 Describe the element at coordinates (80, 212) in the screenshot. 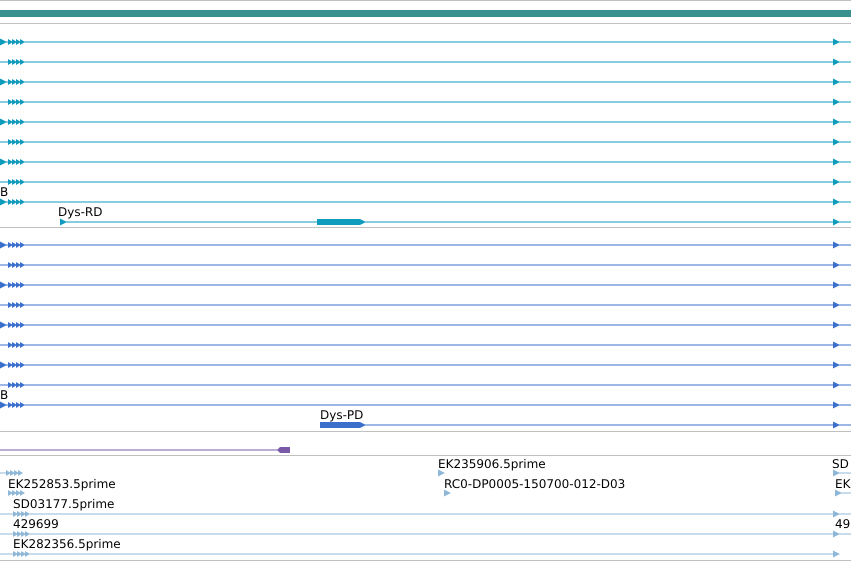

I see `feature-label: Dys-RD` at that location.